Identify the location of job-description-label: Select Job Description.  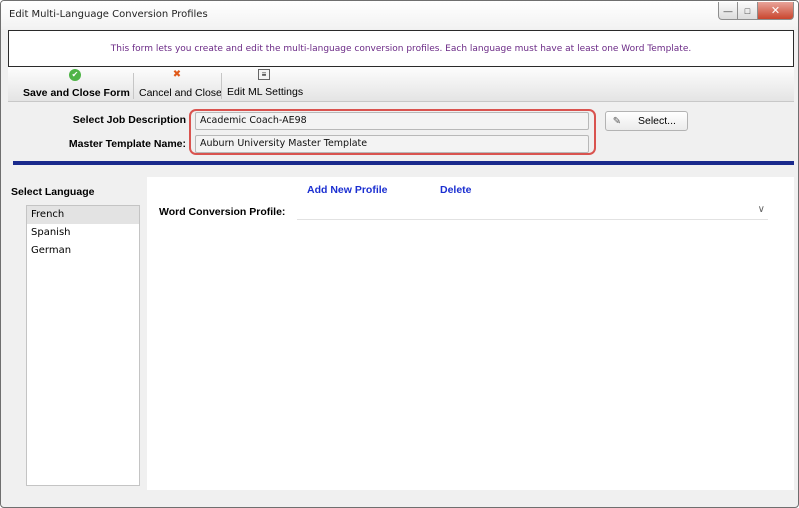
(129, 120).